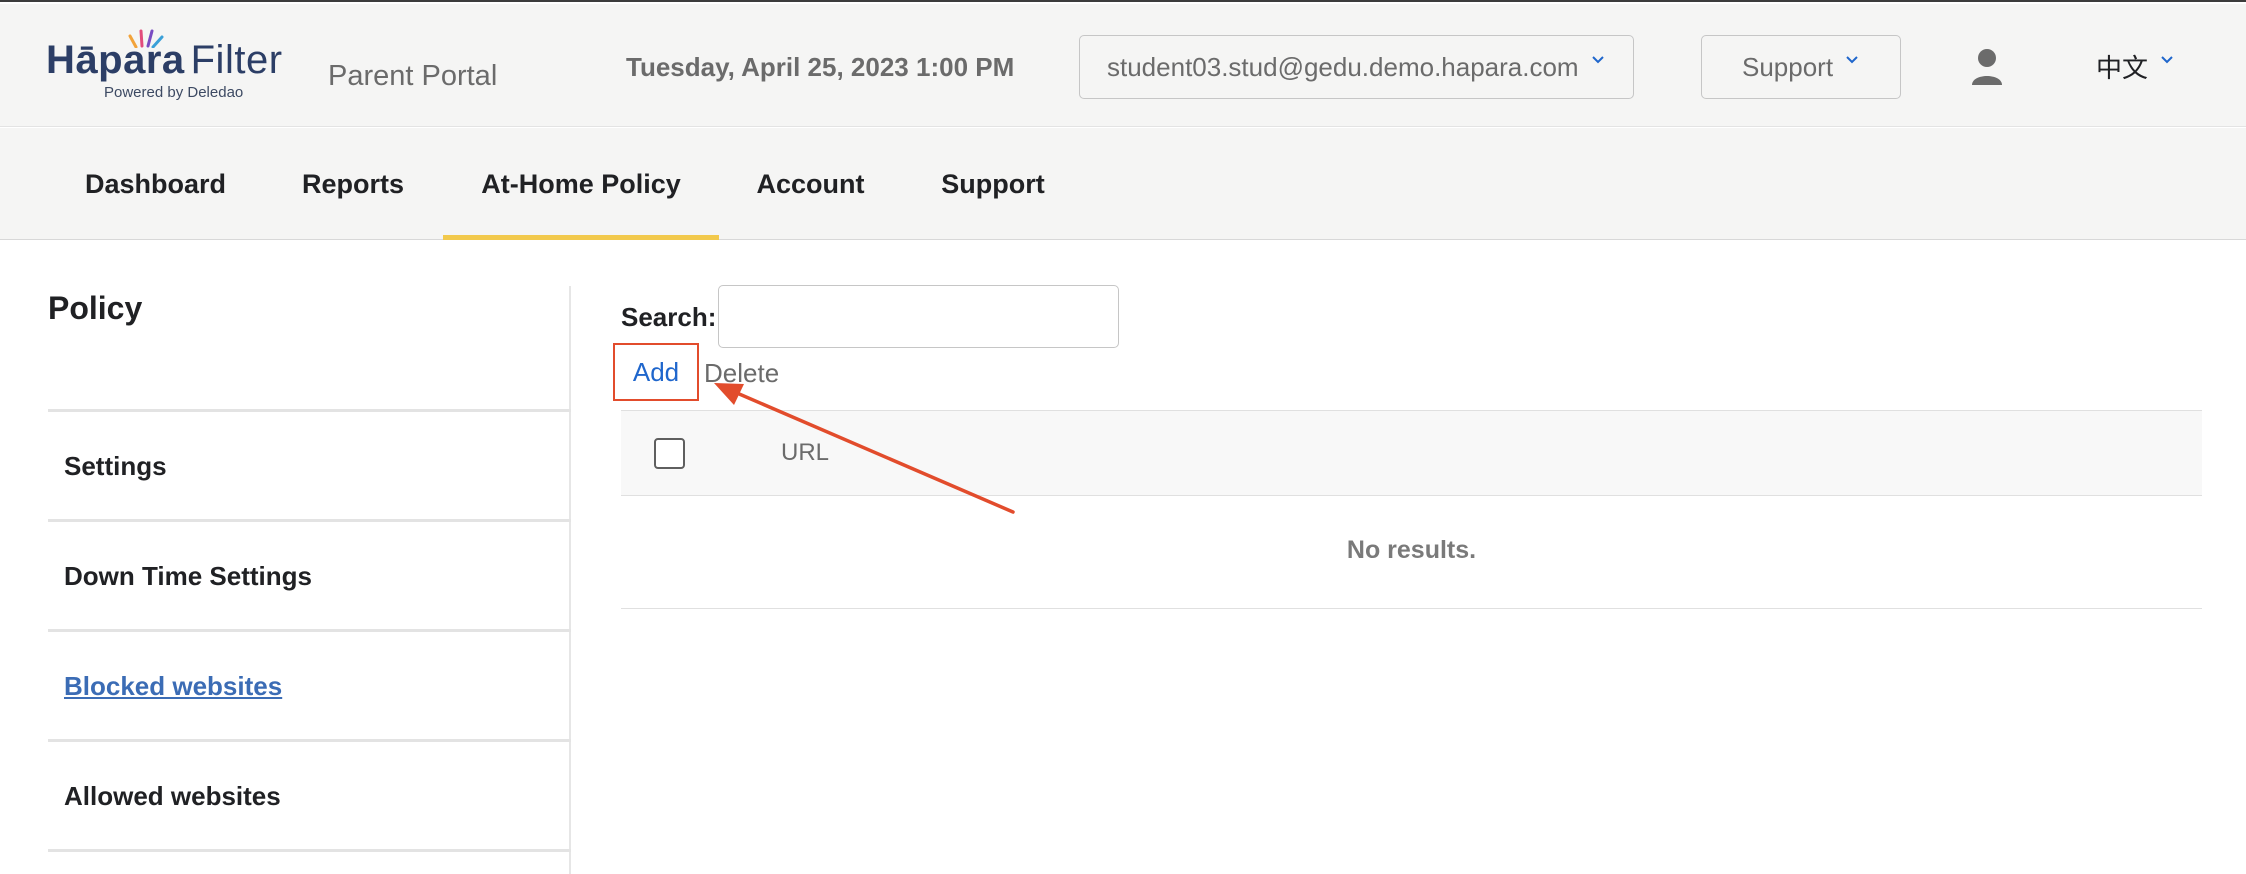 This screenshot has height=874, width=2246. Describe the element at coordinates (115, 60) in the screenshot. I see `logo-word-hapara: Hāpara` at that location.